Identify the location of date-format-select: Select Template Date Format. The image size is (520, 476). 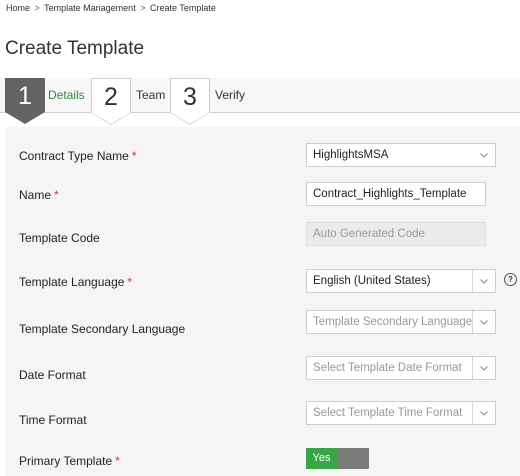
(401, 368).